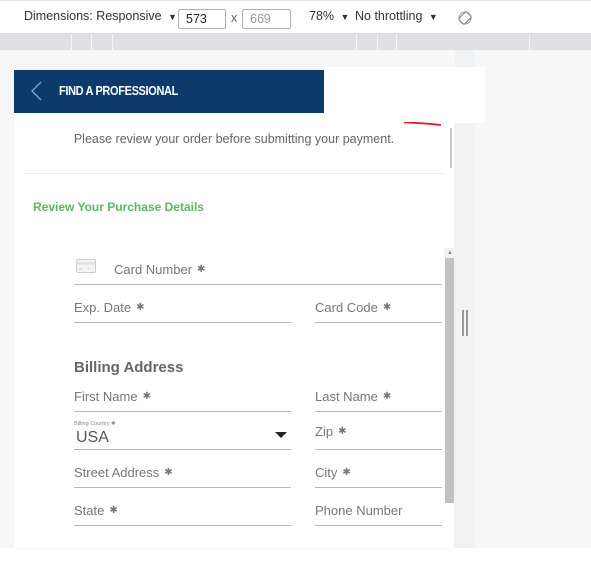  What do you see at coordinates (234, 18) in the screenshot?
I see `times-symbol: x` at bounding box center [234, 18].